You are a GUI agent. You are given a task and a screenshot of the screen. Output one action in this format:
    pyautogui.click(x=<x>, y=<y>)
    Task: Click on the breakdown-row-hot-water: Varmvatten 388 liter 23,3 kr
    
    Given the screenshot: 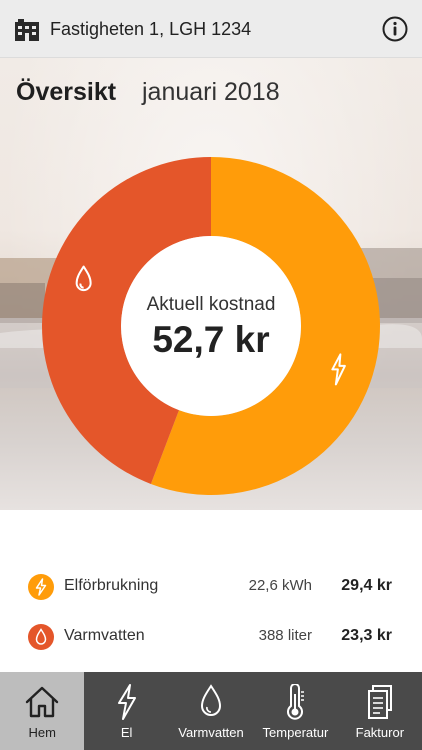 What is the action you would take?
    pyautogui.click(x=211, y=637)
    